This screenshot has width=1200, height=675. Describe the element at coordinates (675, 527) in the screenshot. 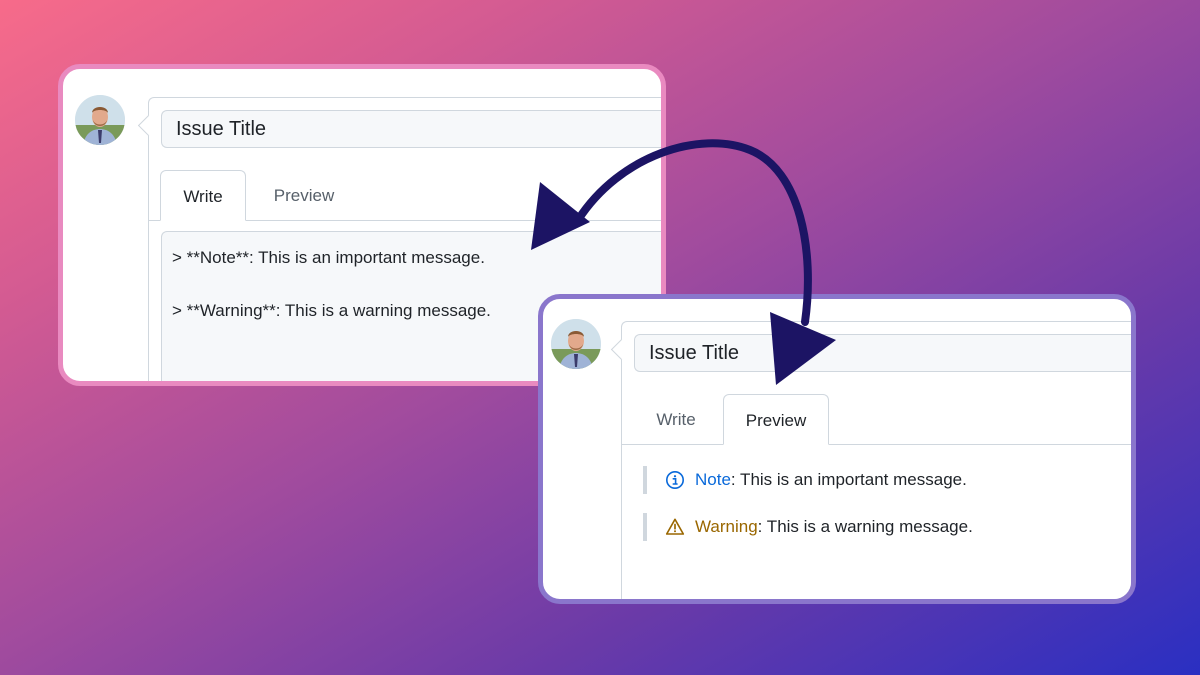

I see `warning-icon` at that location.